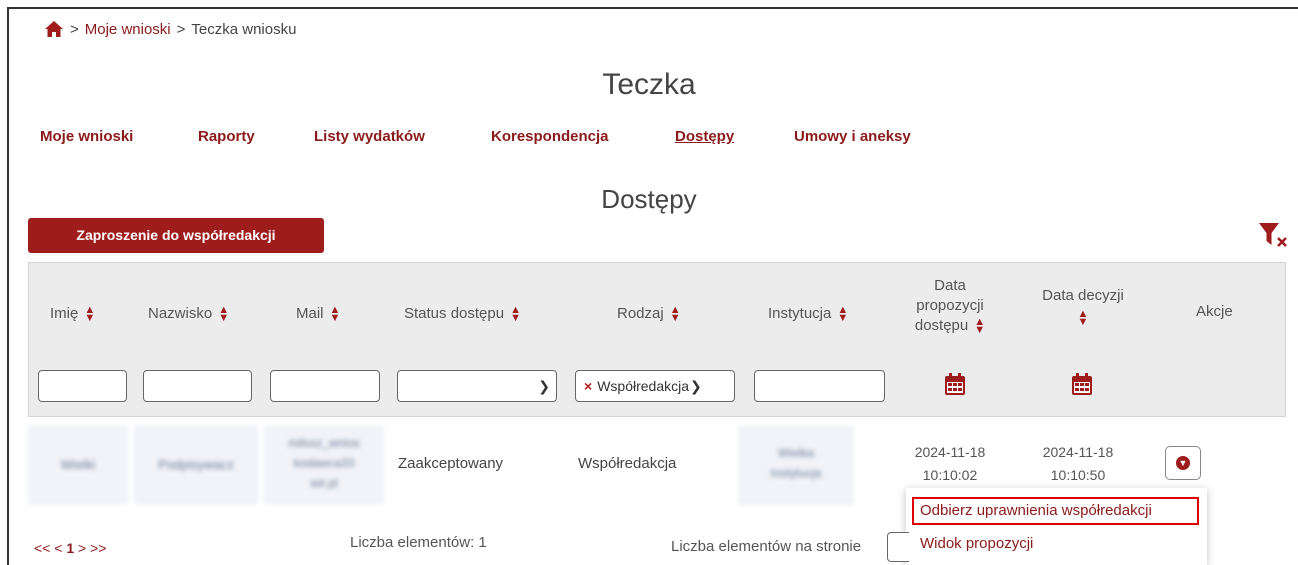 The width and height of the screenshot is (1298, 565). Describe the element at coordinates (819, 386) in the screenshot. I see `filter-instytucja-input` at that location.